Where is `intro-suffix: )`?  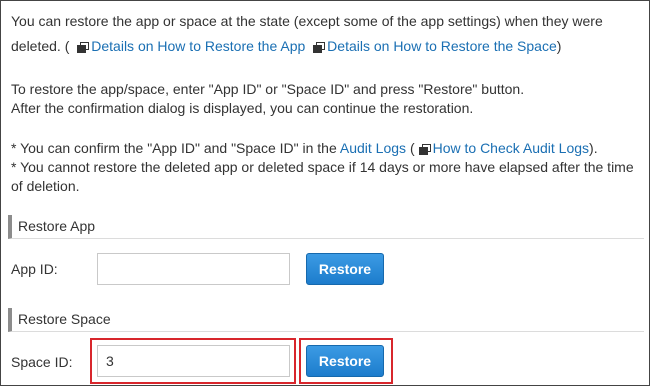 intro-suffix: ) is located at coordinates (559, 46).